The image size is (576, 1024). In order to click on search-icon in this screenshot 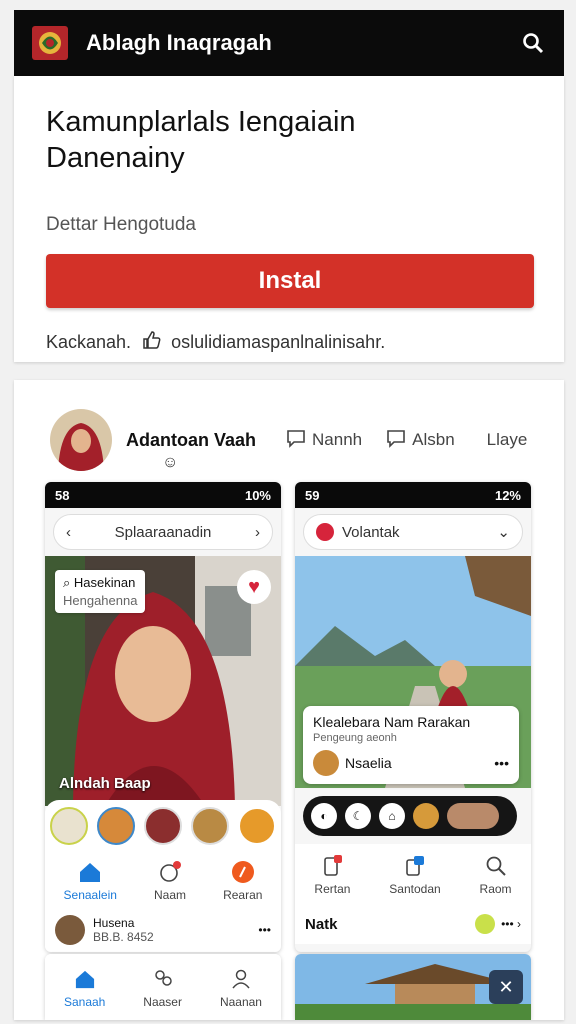, I will do `click(533, 43)`.